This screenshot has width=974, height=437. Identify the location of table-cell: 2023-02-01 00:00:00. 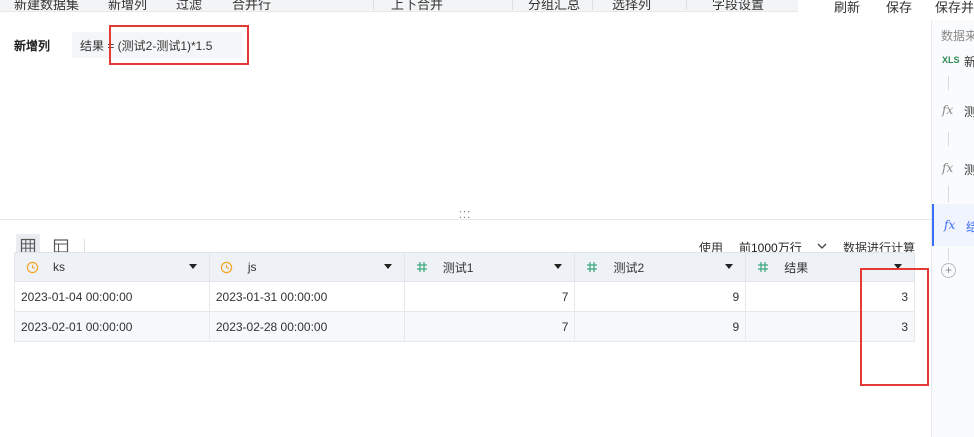
(112, 326).